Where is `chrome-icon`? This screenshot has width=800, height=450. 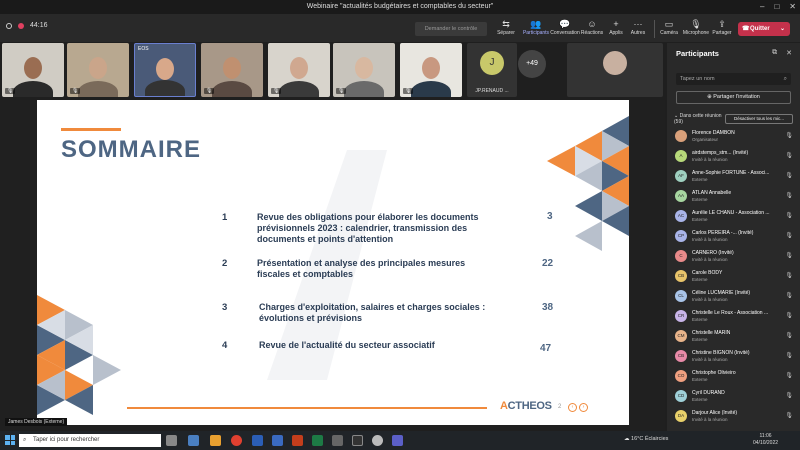
chrome-icon is located at coordinates (236, 440).